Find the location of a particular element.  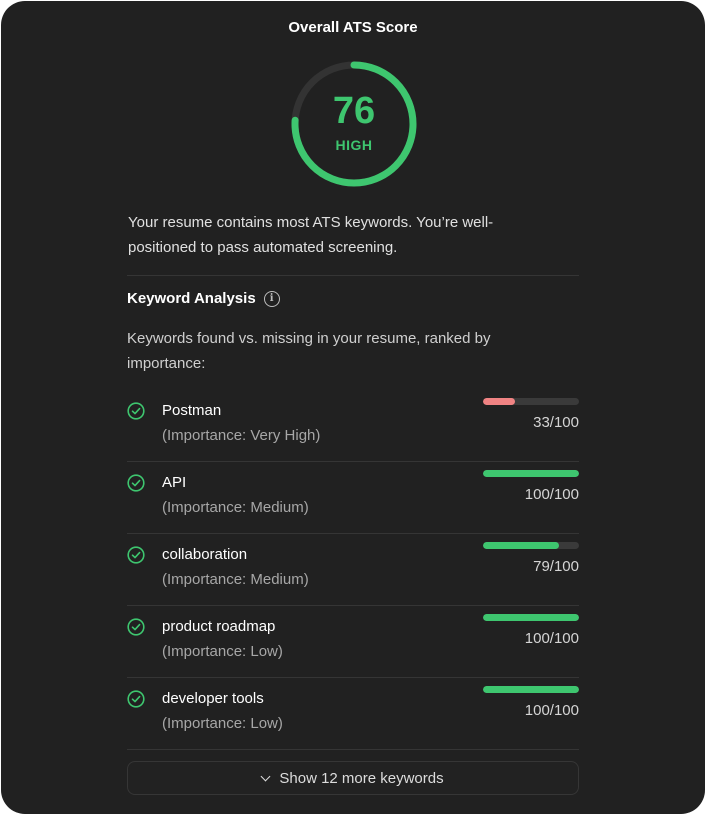

keyword-name: product roadmap is located at coordinates (219, 626).